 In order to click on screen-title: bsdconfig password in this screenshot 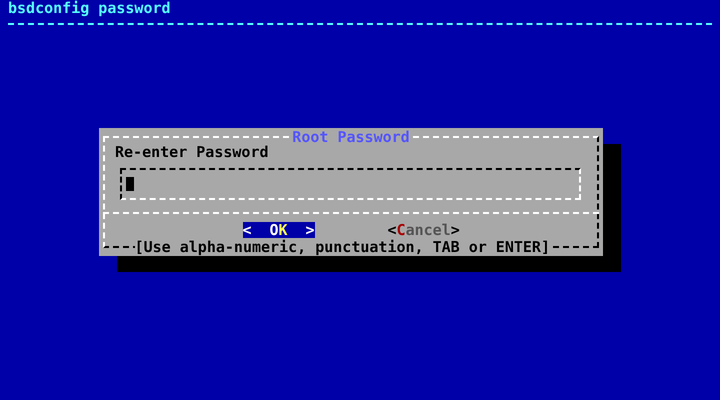, I will do `click(89, 8)`.